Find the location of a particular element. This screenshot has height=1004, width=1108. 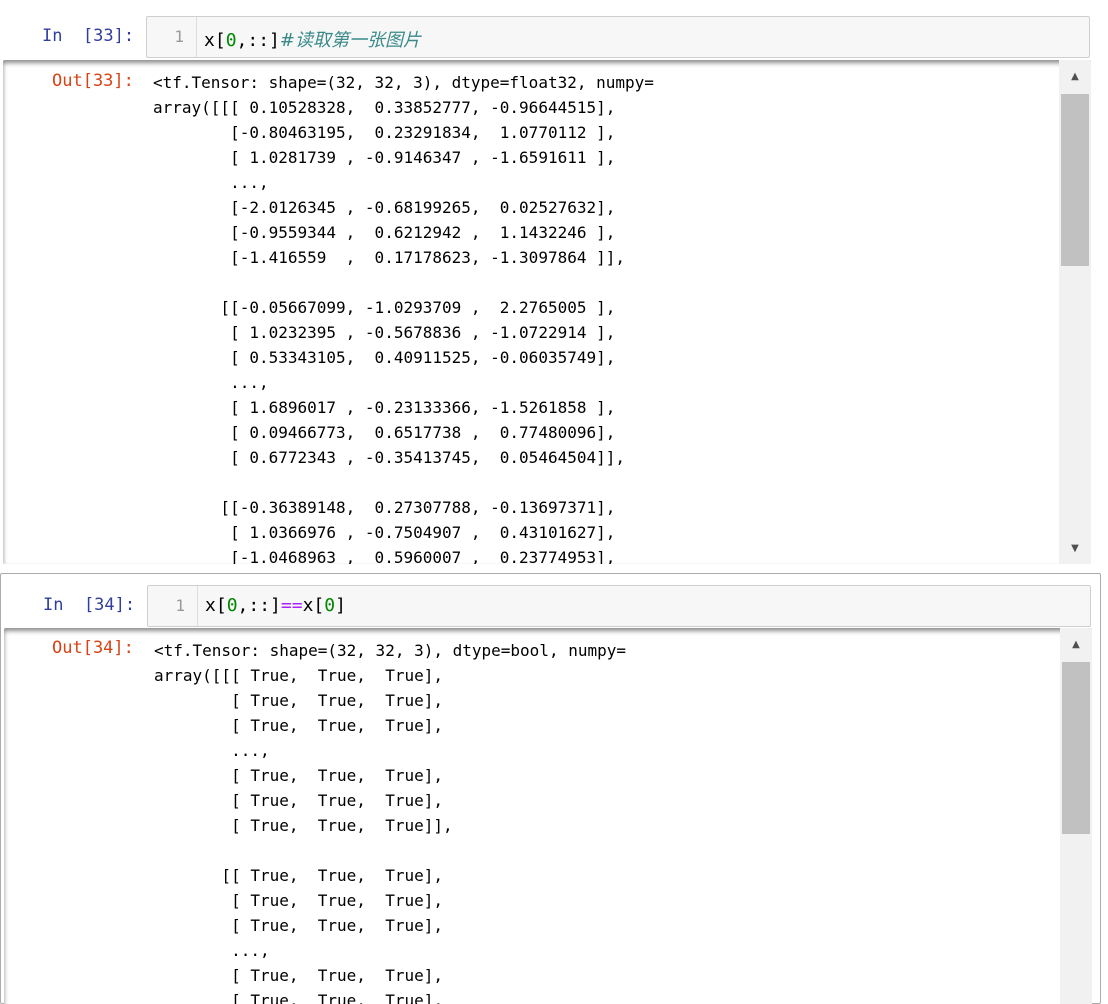

code-line: x[0,::]==x[0] is located at coordinates (275, 605).